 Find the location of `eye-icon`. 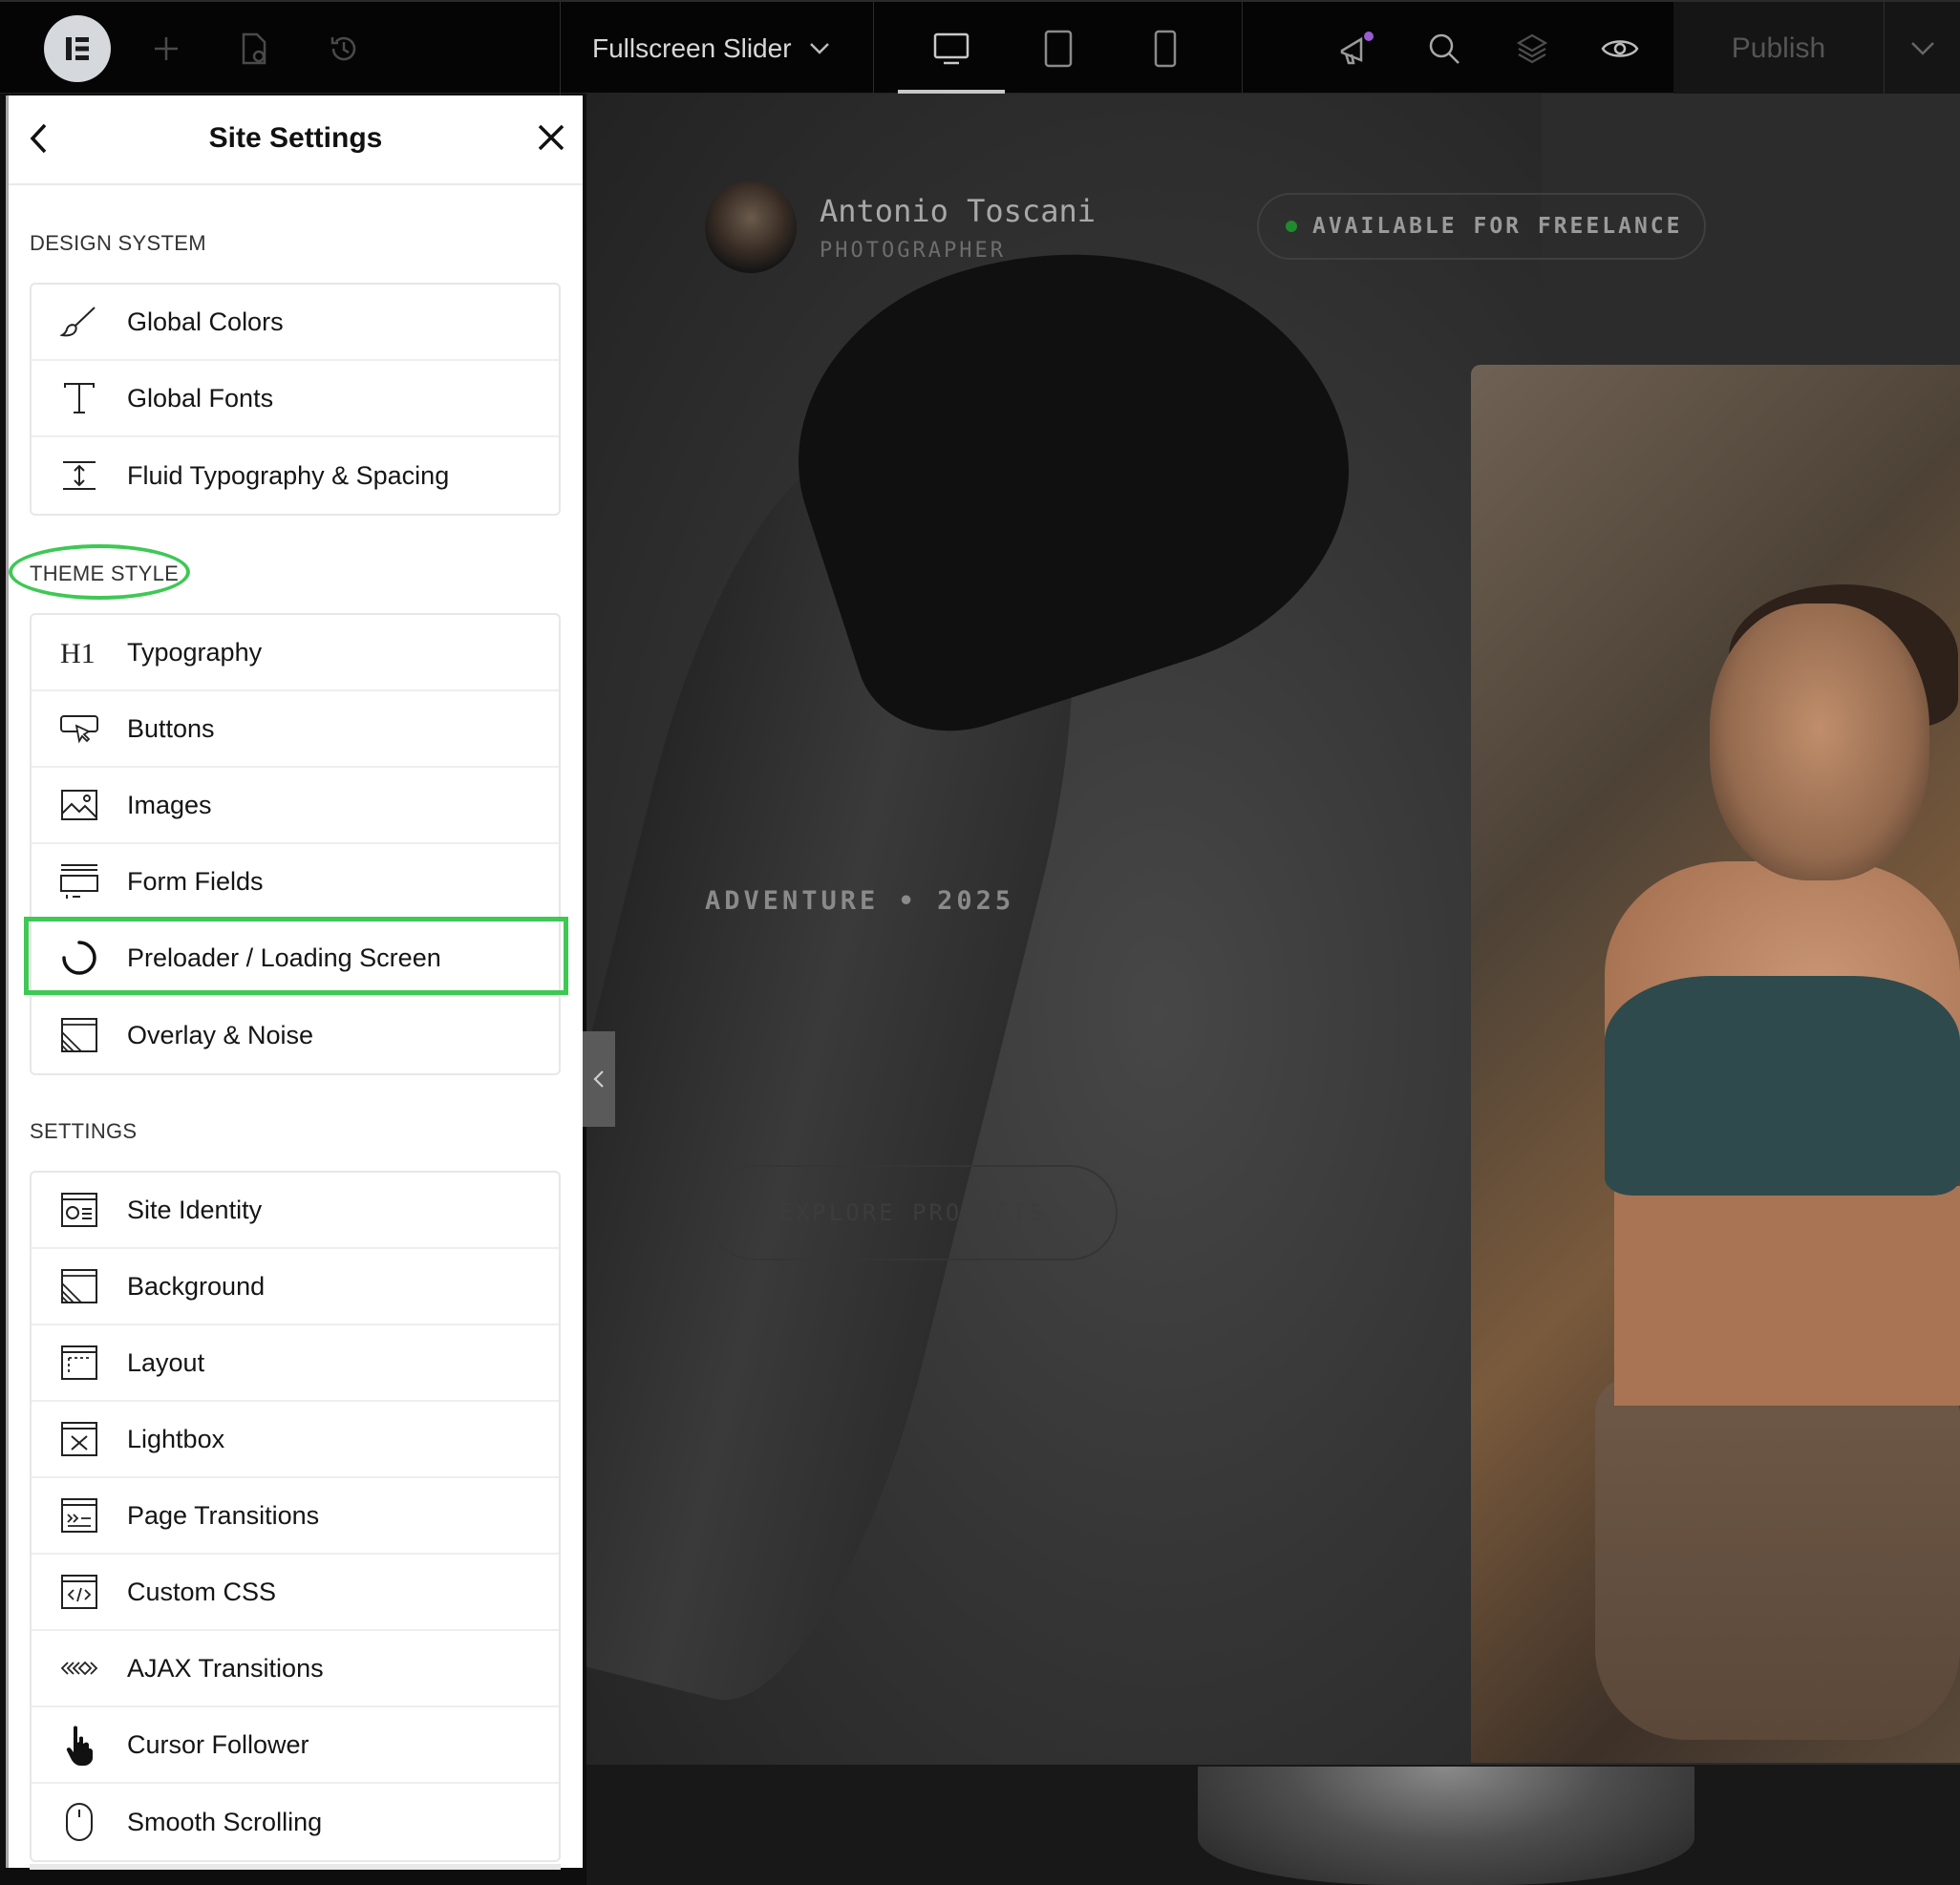

eye-icon is located at coordinates (1620, 49).